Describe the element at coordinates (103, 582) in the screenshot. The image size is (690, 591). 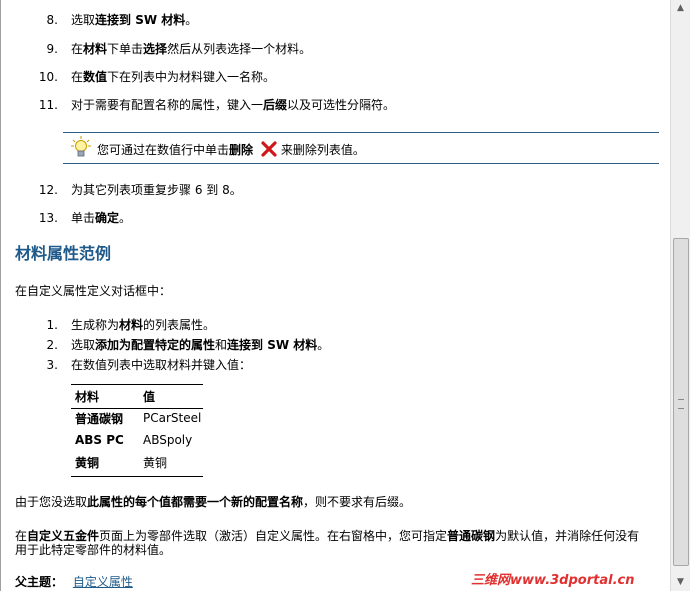
I see `parent-topic-link: 自定义属性` at that location.